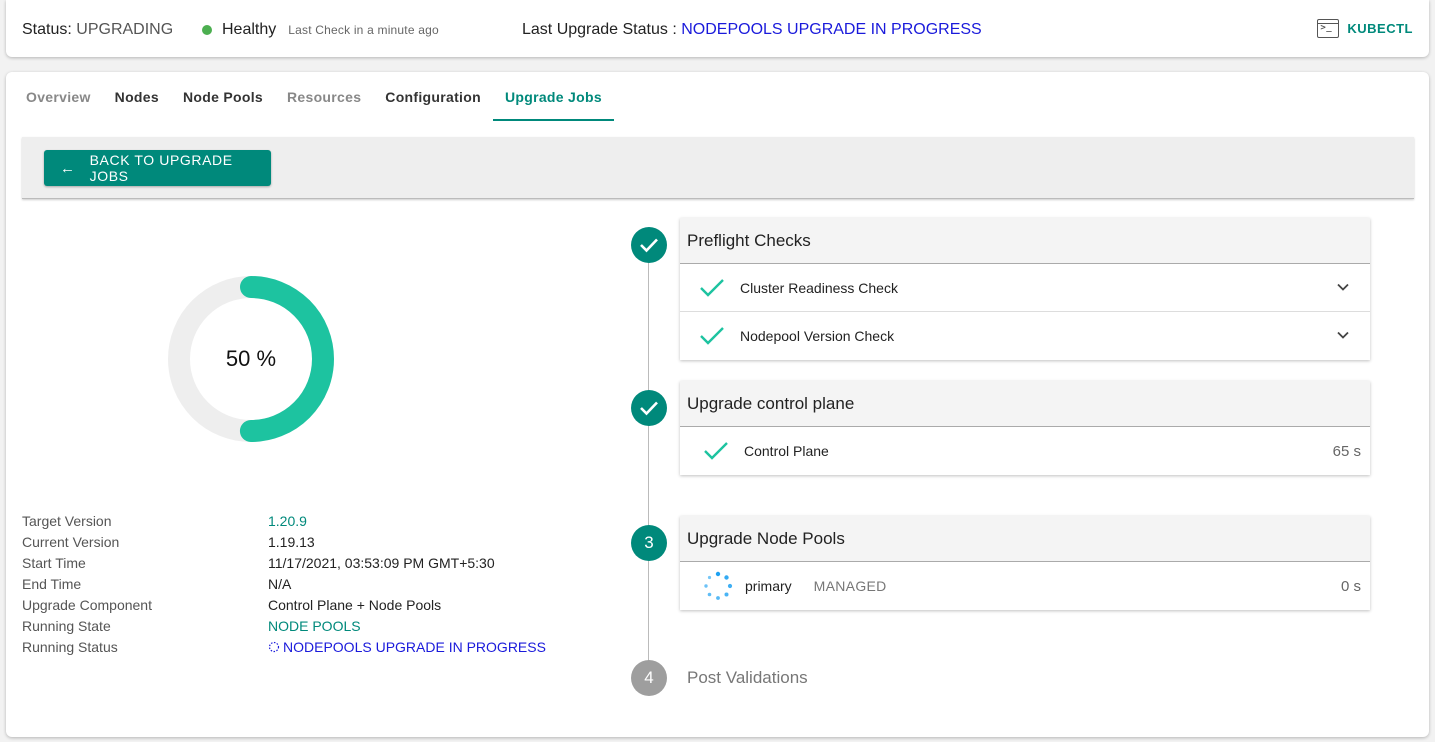 The height and width of the screenshot is (742, 1435). Describe the element at coordinates (1025, 586) in the screenshot. I see `node-pool-primary-row: primary MANAGED 0 s` at that location.